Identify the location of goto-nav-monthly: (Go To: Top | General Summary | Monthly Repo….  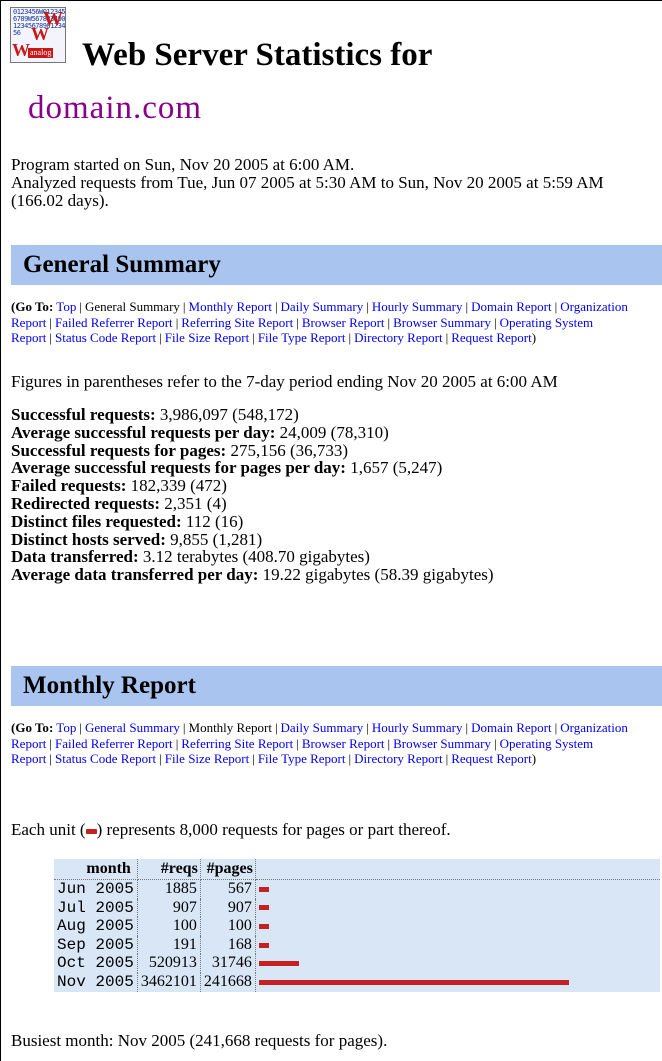
(319, 743).